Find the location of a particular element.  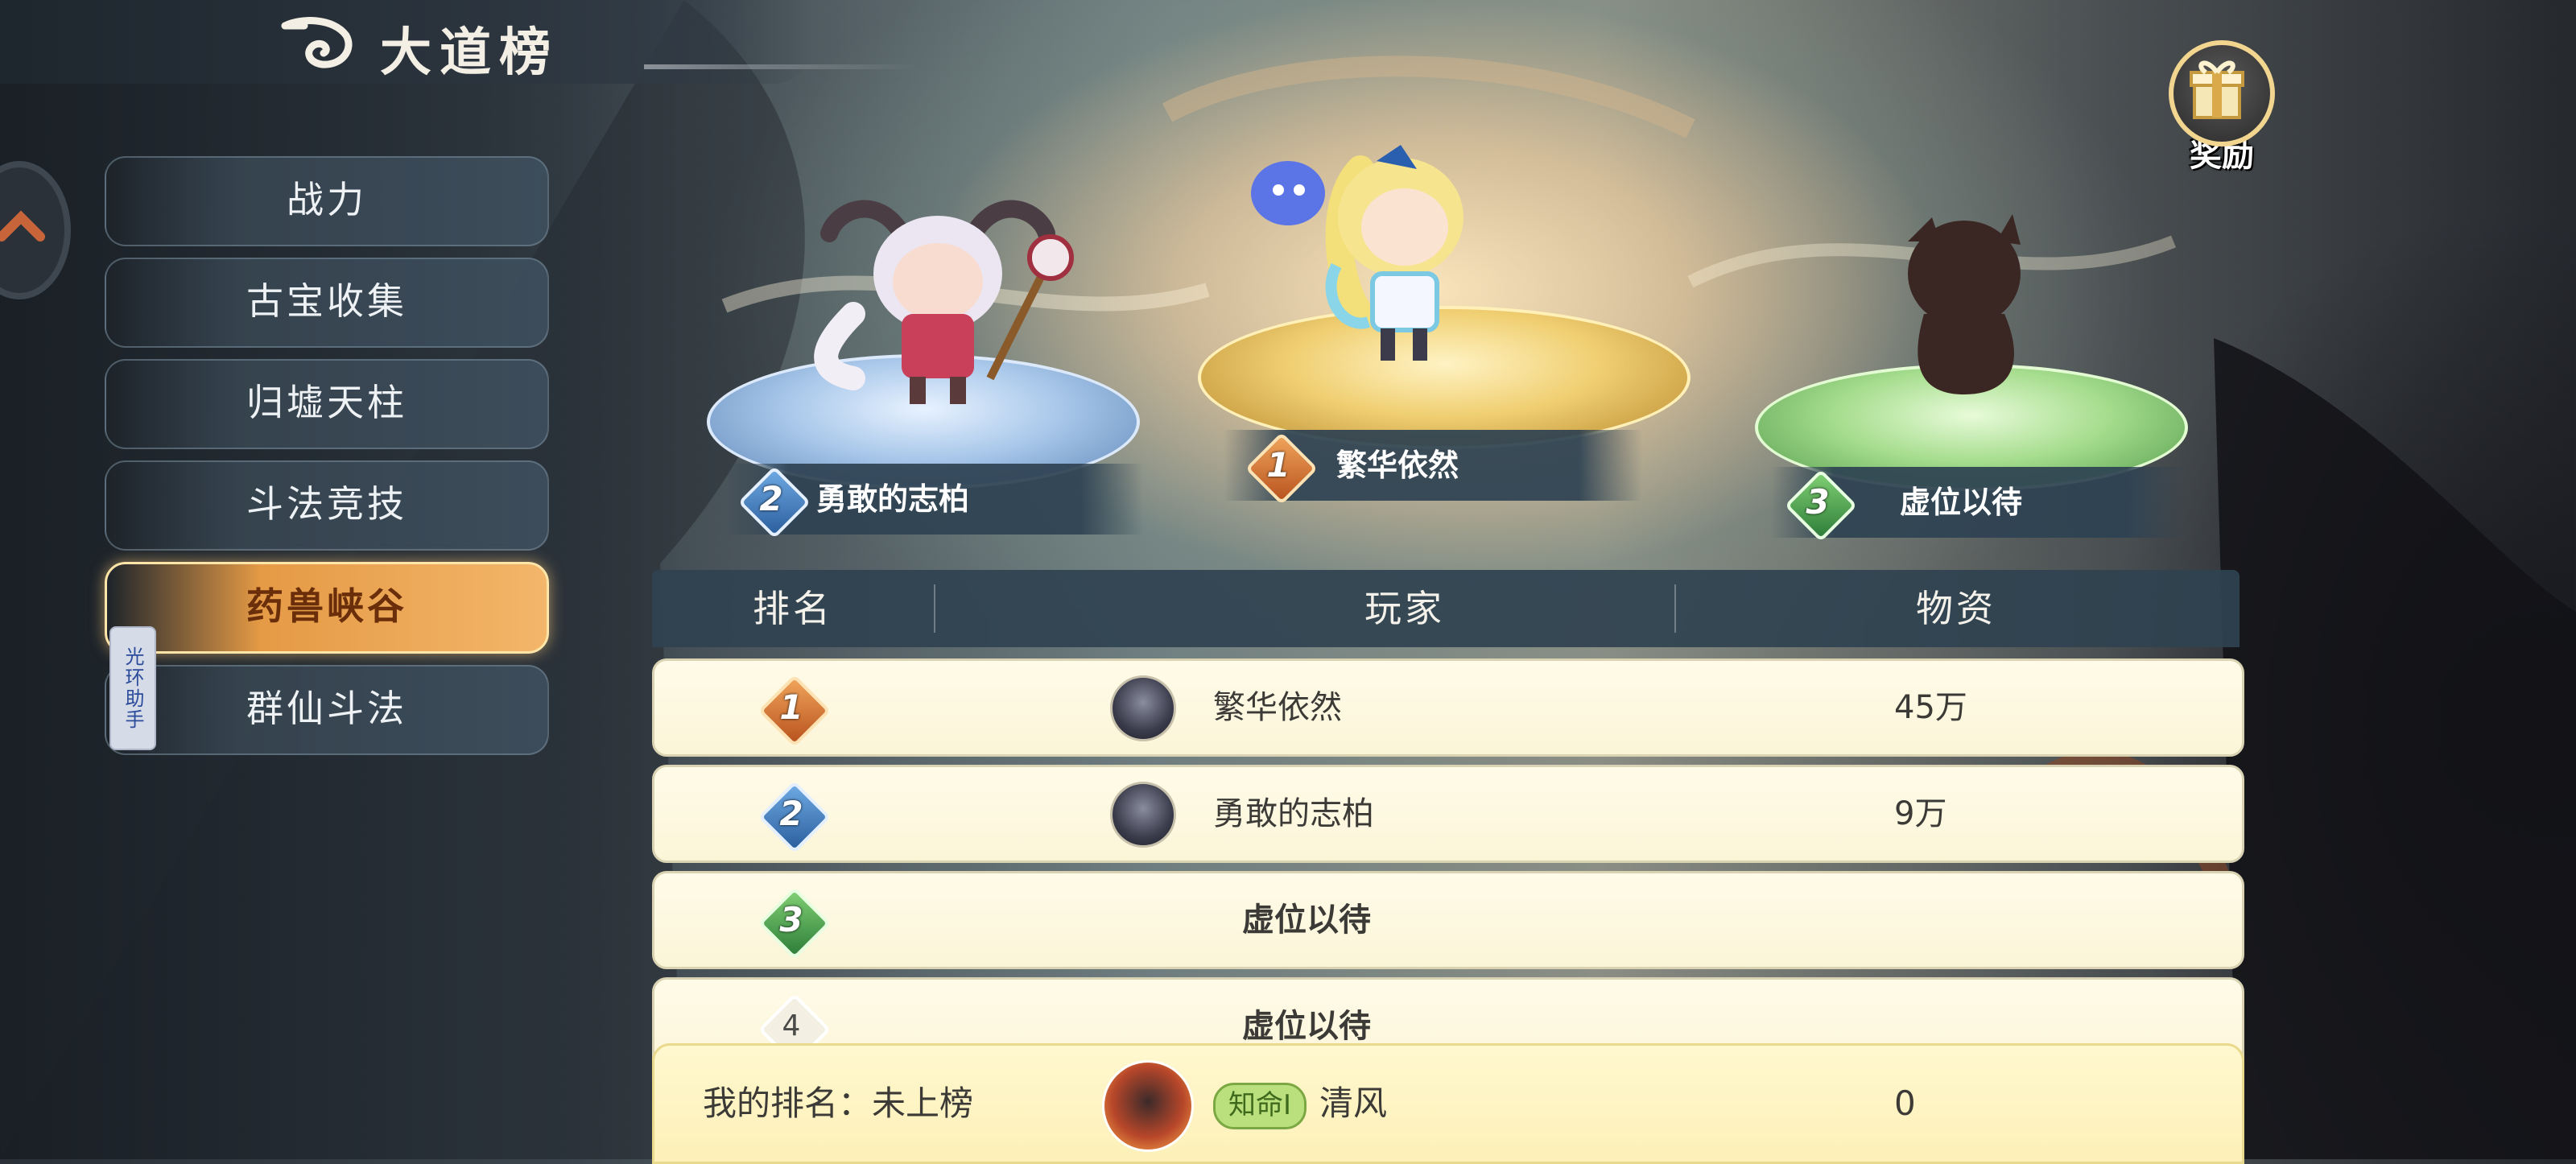

sidebar-item-label: 古宝收集 is located at coordinates (326, 301).